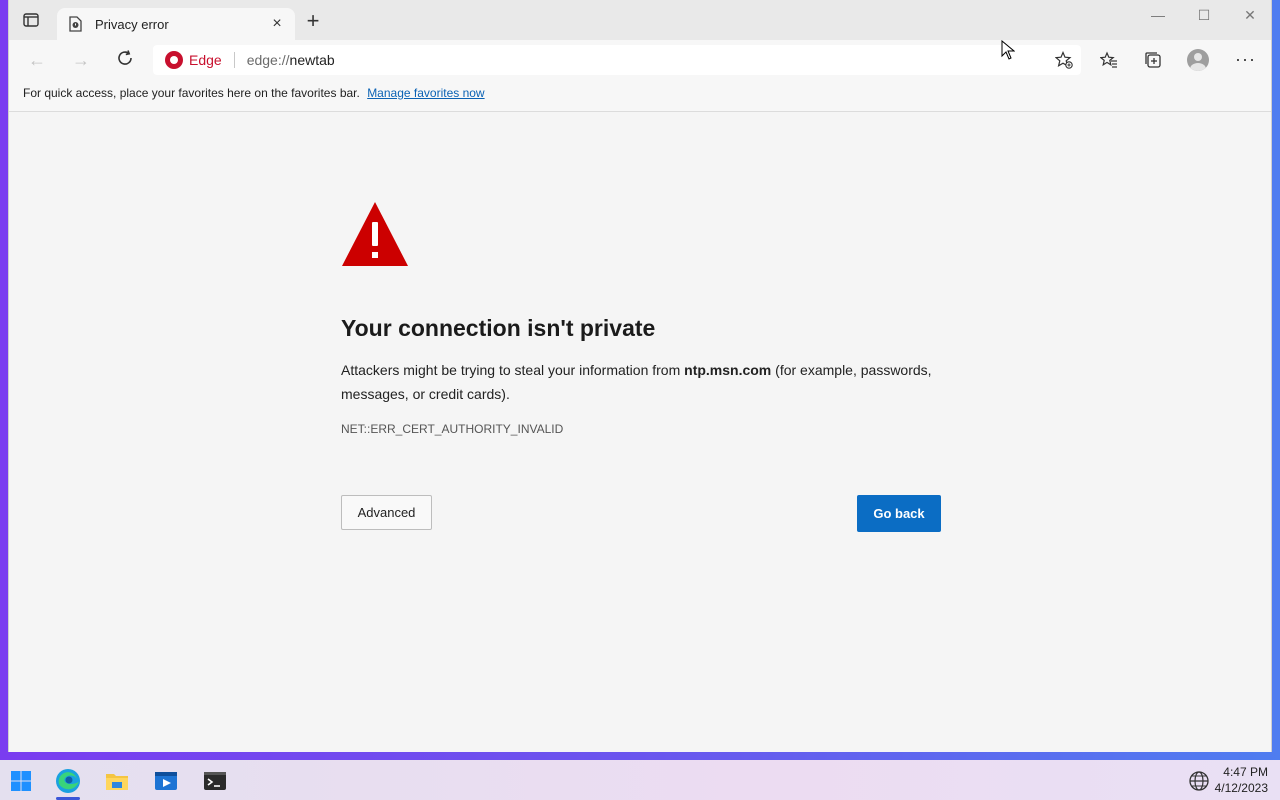 The width and height of the screenshot is (1280, 800). Describe the element at coordinates (375, 234) in the screenshot. I see `warning-triangle-icon` at that location.